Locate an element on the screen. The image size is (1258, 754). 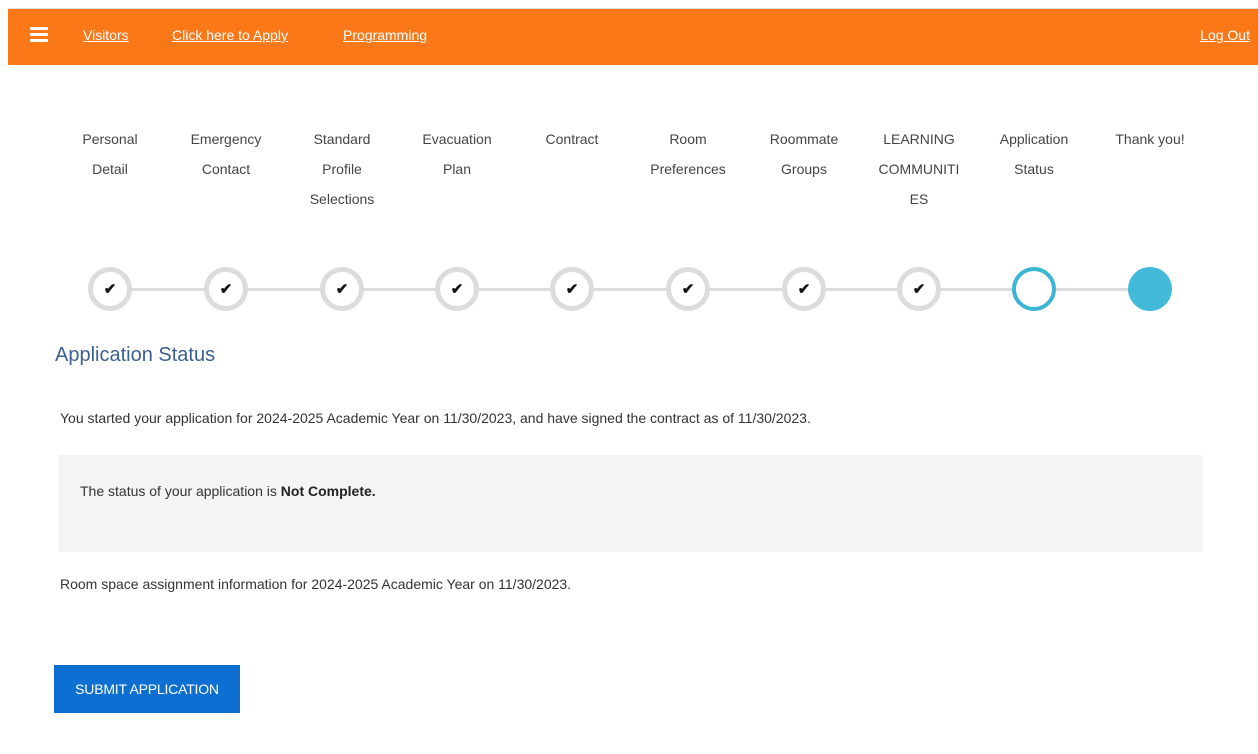
step-label-line: Standard is located at coordinates (342, 139).